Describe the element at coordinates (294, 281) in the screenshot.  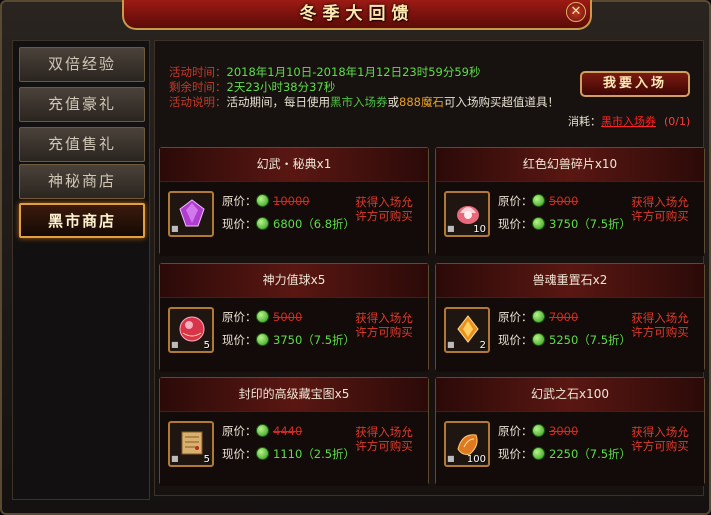
I see `item-name: 神力值球x5` at that location.